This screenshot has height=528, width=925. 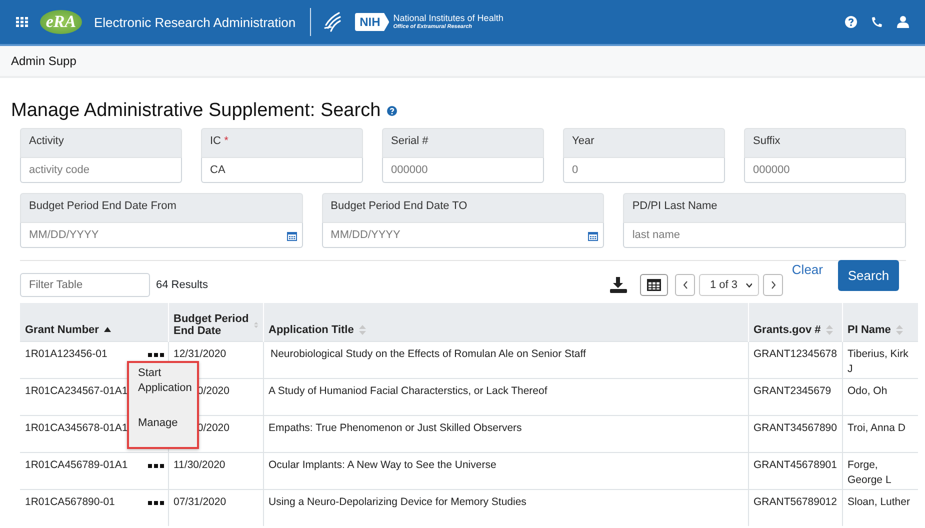 What do you see at coordinates (101, 143) in the screenshot?
I see `field-label: Activity` at bounding box center [101, 143].